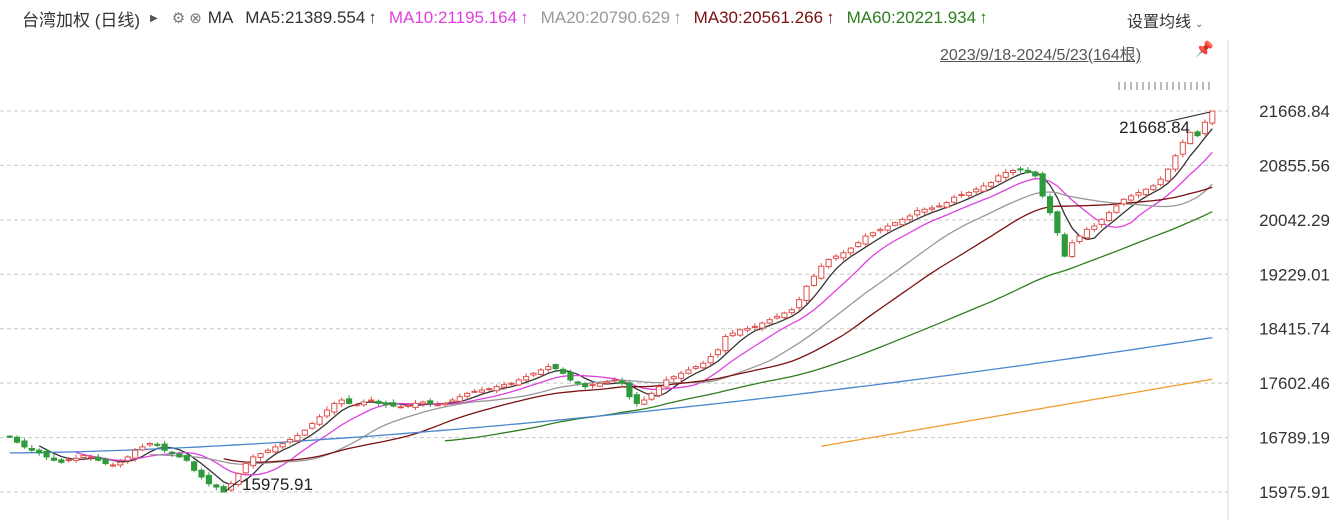 The width and height of the screenshot is (1336, 520). I want to click on pin-icon: 📌, so click(1204, 49).